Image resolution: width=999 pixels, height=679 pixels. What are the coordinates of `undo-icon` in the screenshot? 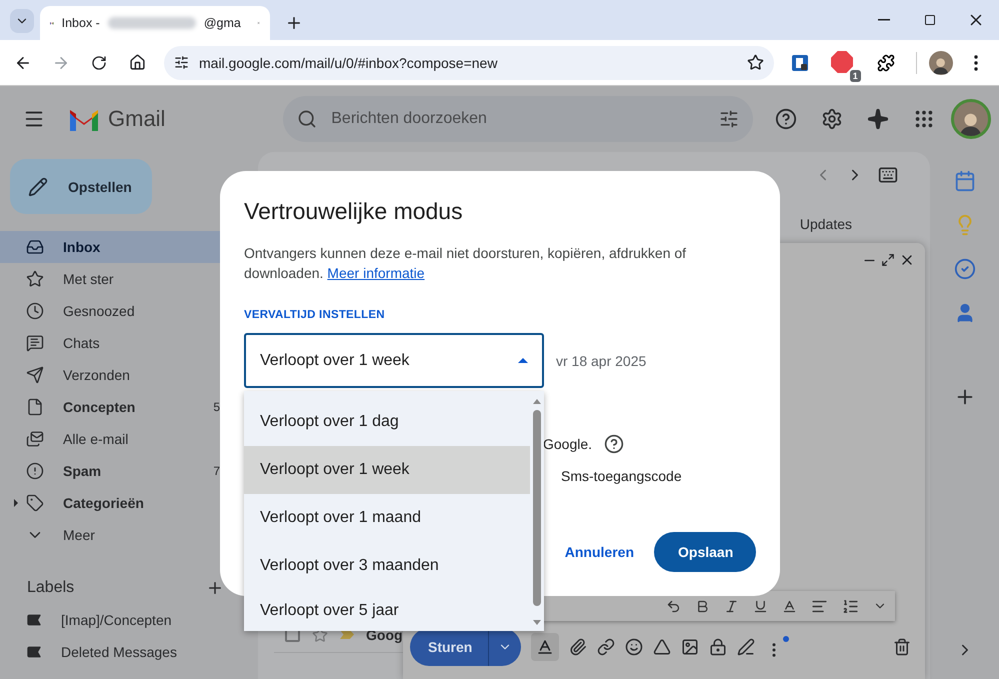 It's located at (673, 606).